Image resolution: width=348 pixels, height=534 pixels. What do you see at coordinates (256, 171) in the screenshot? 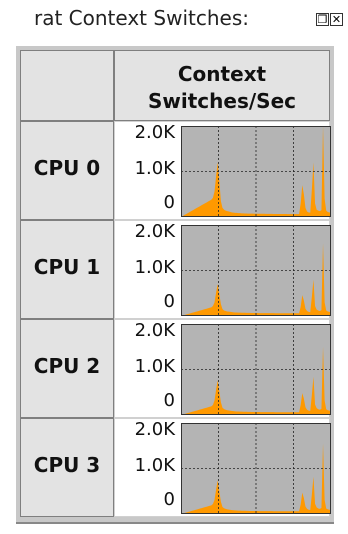
I see `cpu-0-sparkline-chart` at bounding box center [256, 171].